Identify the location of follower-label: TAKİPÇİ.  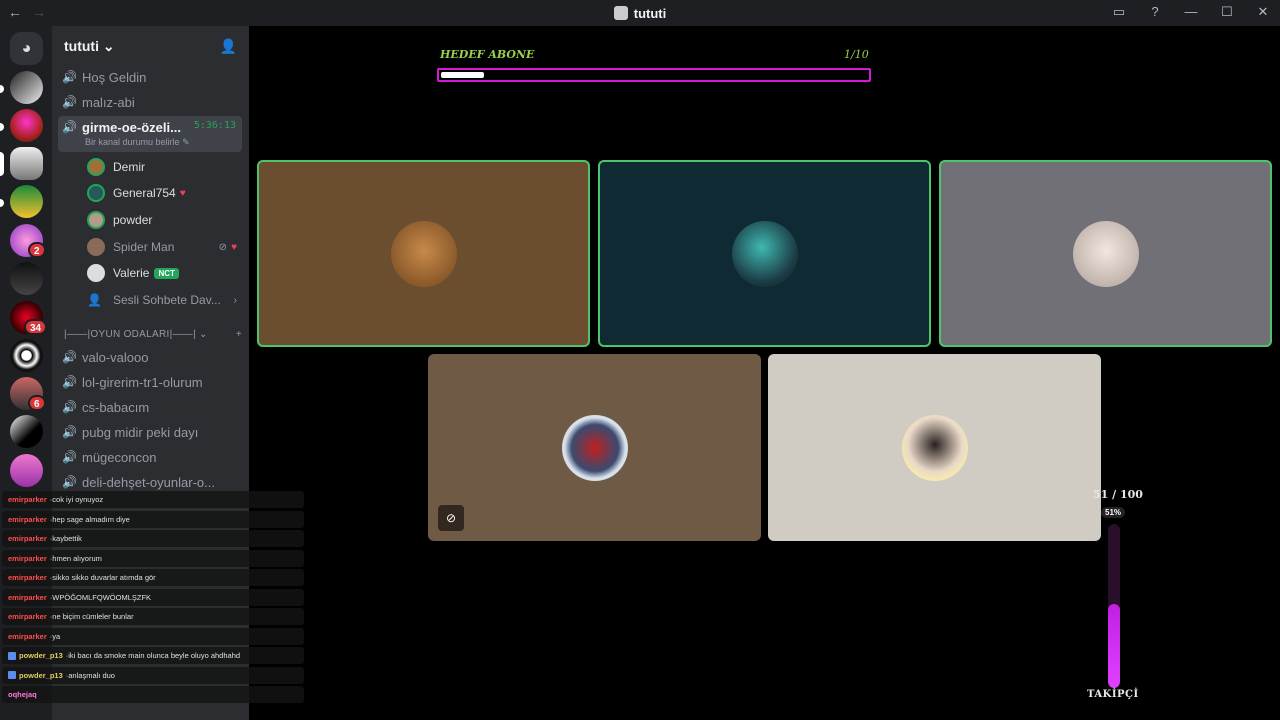
(1113, 694).